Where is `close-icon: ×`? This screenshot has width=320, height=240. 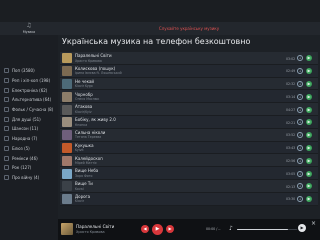 close-icon: × is located at coordinates (313, 223).